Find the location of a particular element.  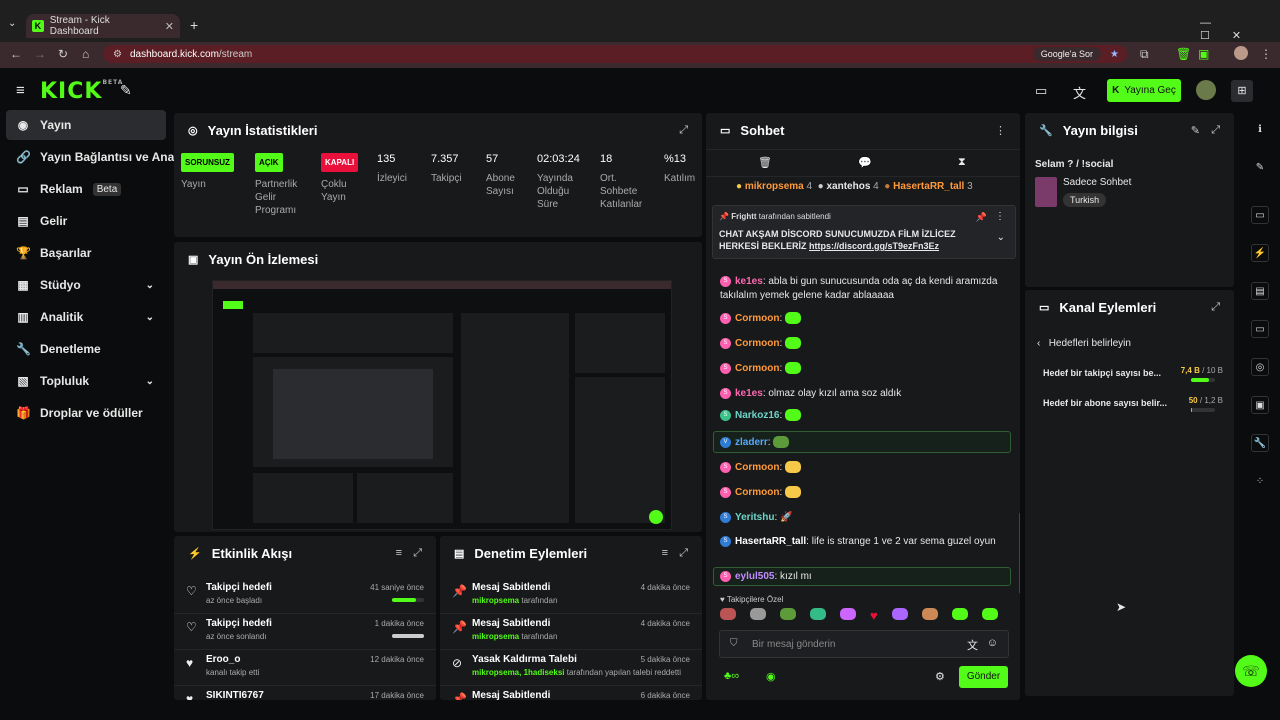

emote-1-icon is located at coordinates (728, 614).